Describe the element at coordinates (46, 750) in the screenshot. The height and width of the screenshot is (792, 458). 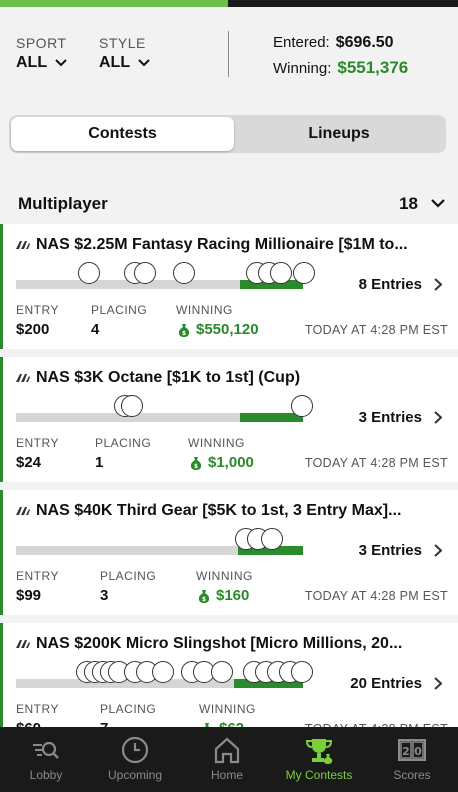
I see `lobby-search-icon` at that location.